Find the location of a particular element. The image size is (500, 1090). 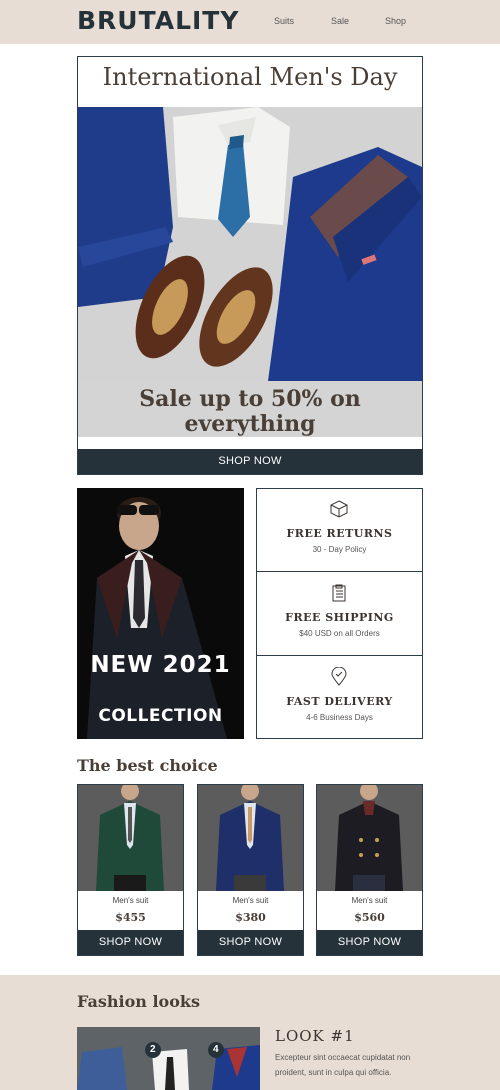

nav-item-shop: Shop is located at coordinates (395, 21).